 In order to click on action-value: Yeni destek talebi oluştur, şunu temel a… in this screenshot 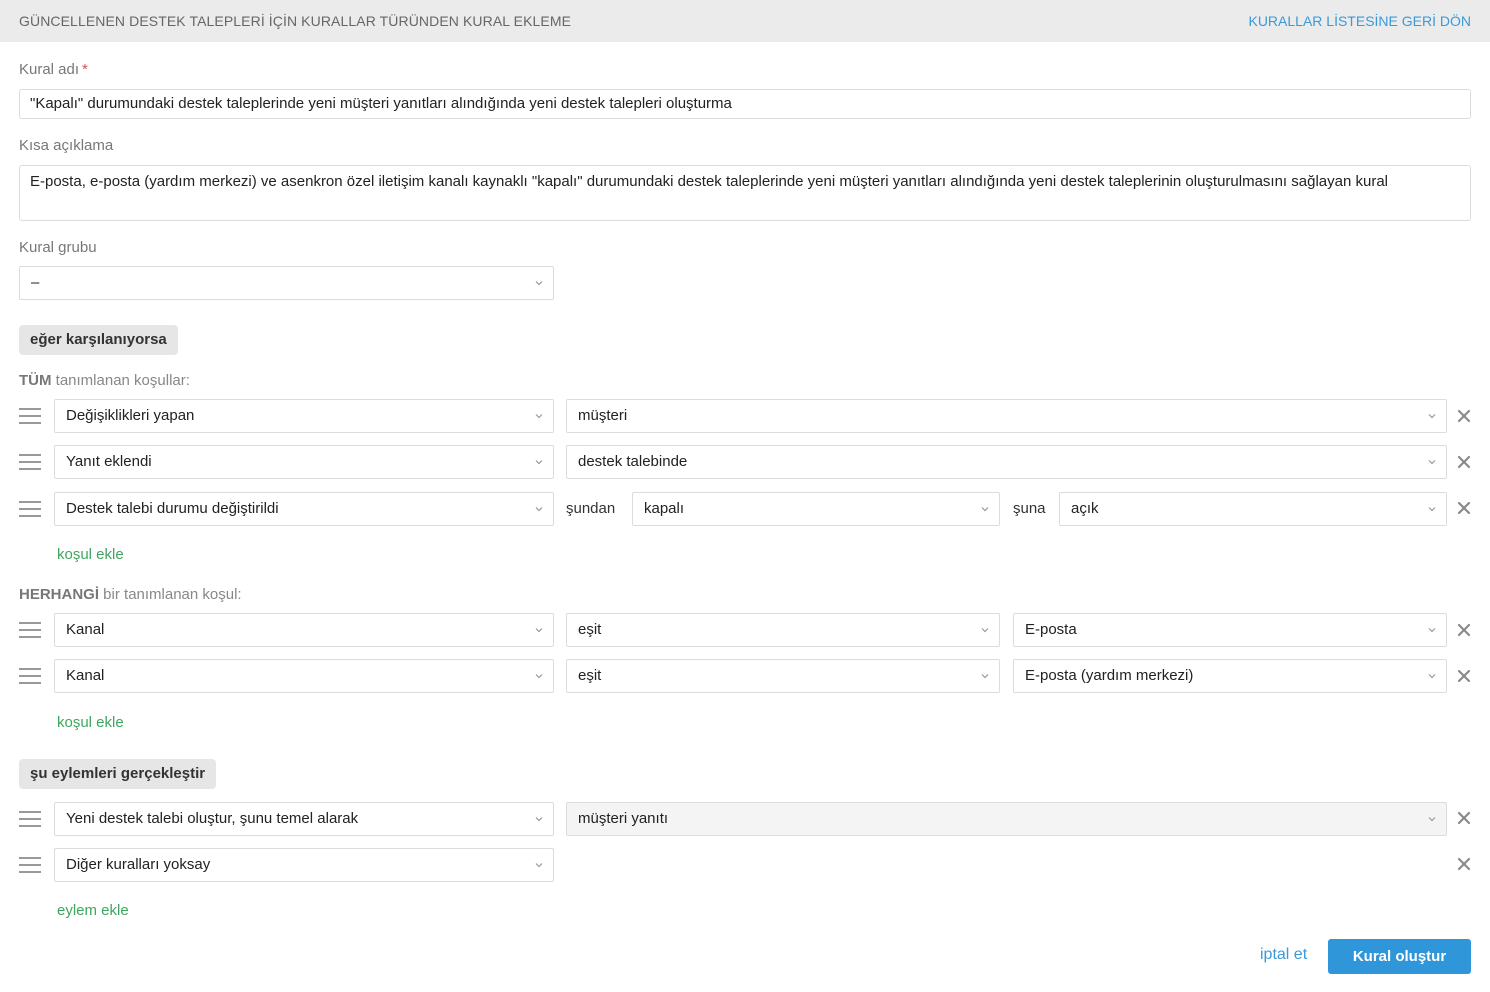, I will do `click(212, 818)`.